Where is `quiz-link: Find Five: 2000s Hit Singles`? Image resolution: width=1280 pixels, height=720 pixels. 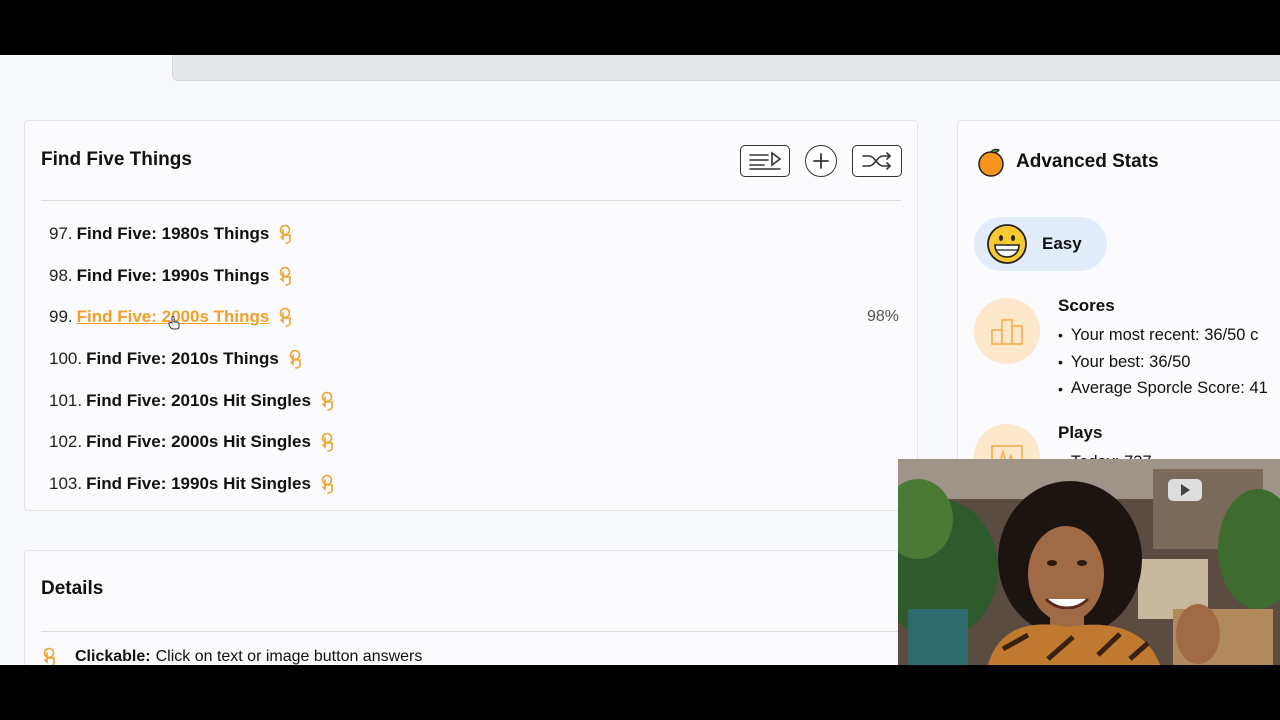
quiz-link: Find Five: 2000s Hit Singles is located at coordinates (198, 442).